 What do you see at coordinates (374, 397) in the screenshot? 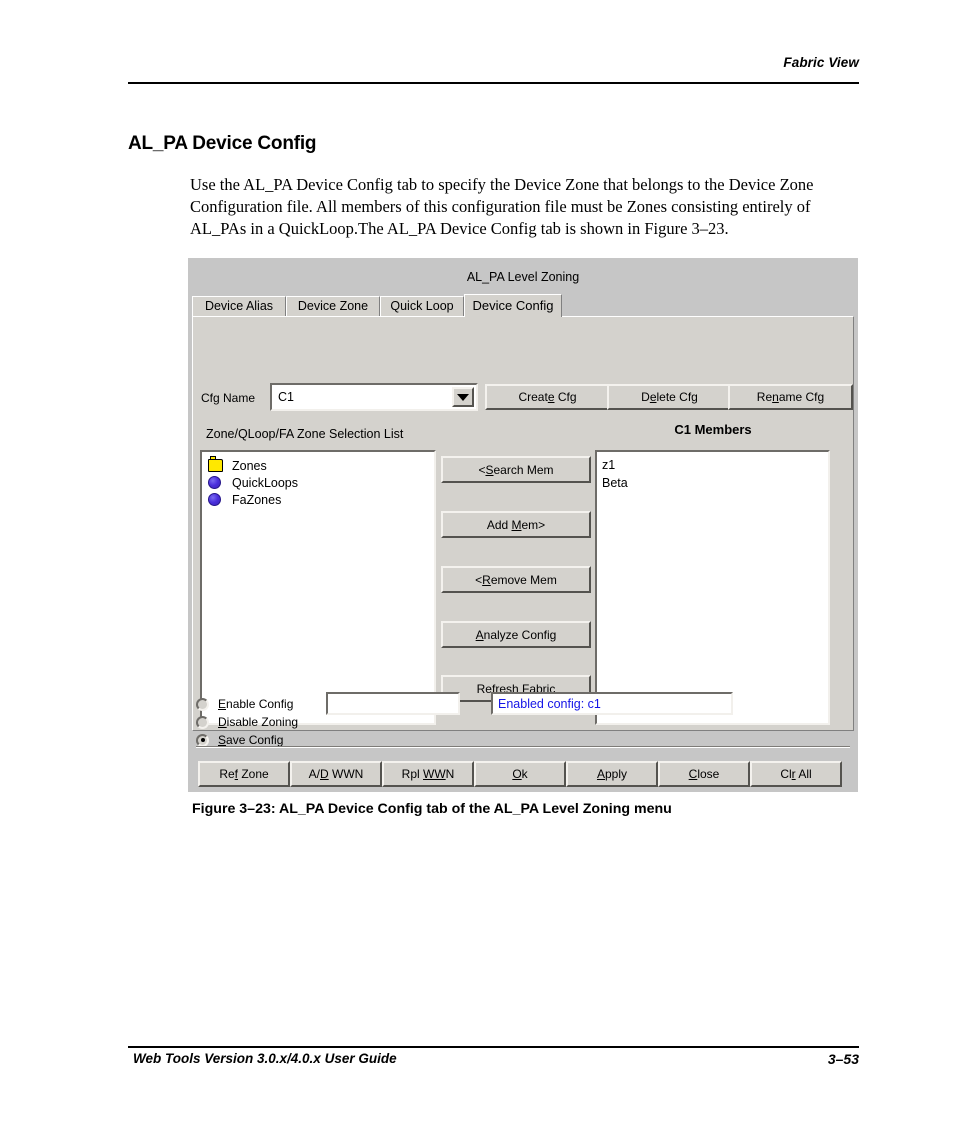
I see `cfg-name-combo: C1` at bounding box center [374, 397].